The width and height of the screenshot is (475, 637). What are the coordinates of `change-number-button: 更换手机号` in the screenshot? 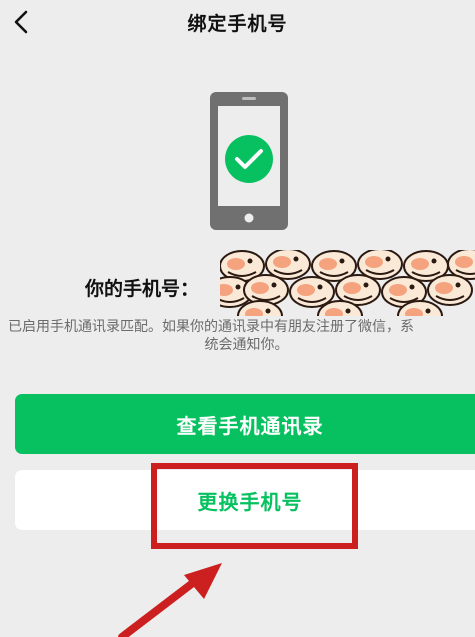 It's located at (245, 500).